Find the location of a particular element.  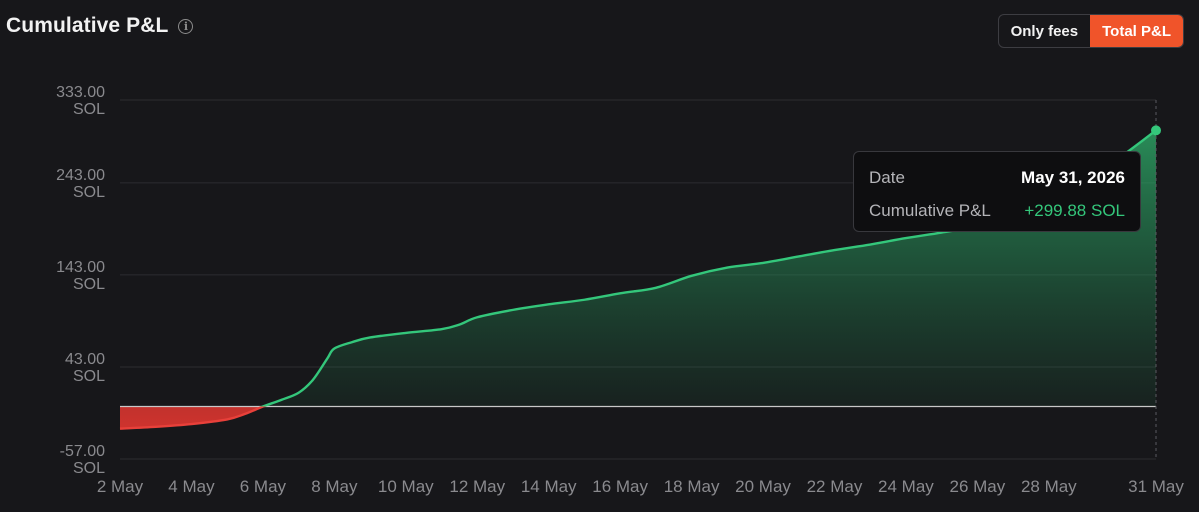

x-tick-label: 31 May is located at coordinates (1156, 486).